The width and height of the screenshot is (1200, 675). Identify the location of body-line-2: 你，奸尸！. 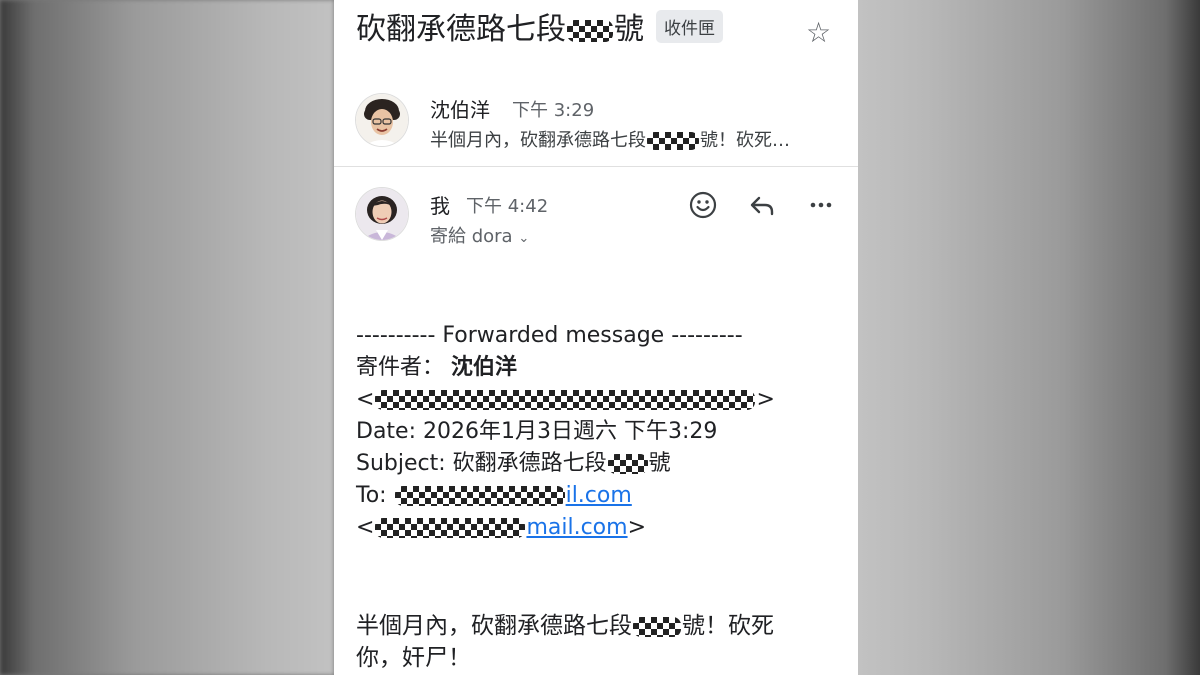
(413, 658).